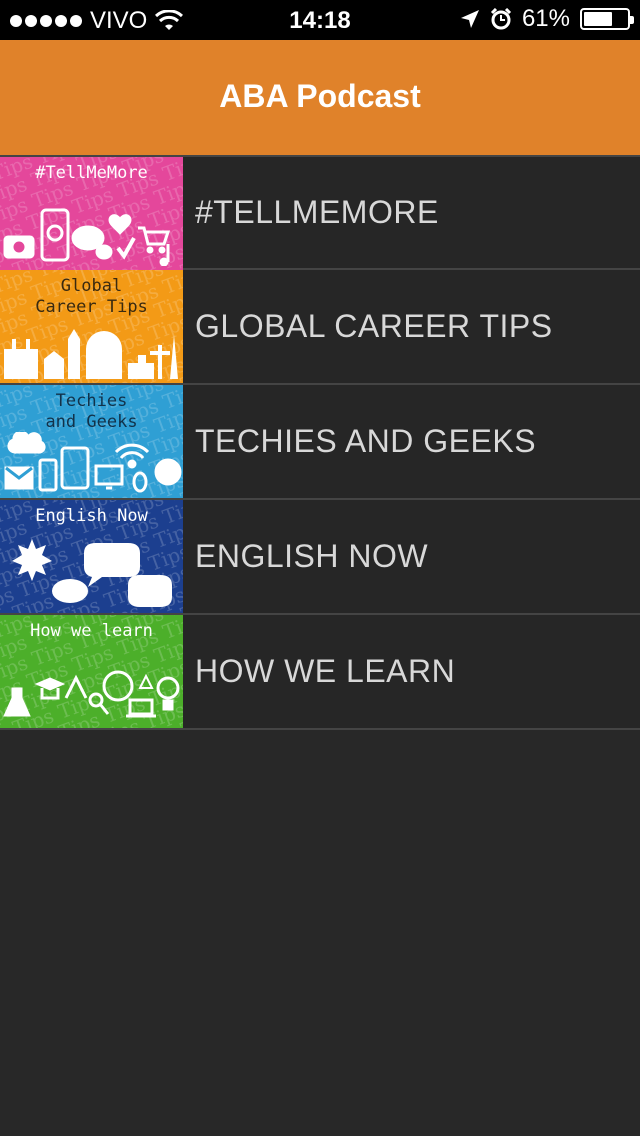  Describe the element at coordinates (469, 19) in the screenshot. I see `location-arrow-icon` at that location.